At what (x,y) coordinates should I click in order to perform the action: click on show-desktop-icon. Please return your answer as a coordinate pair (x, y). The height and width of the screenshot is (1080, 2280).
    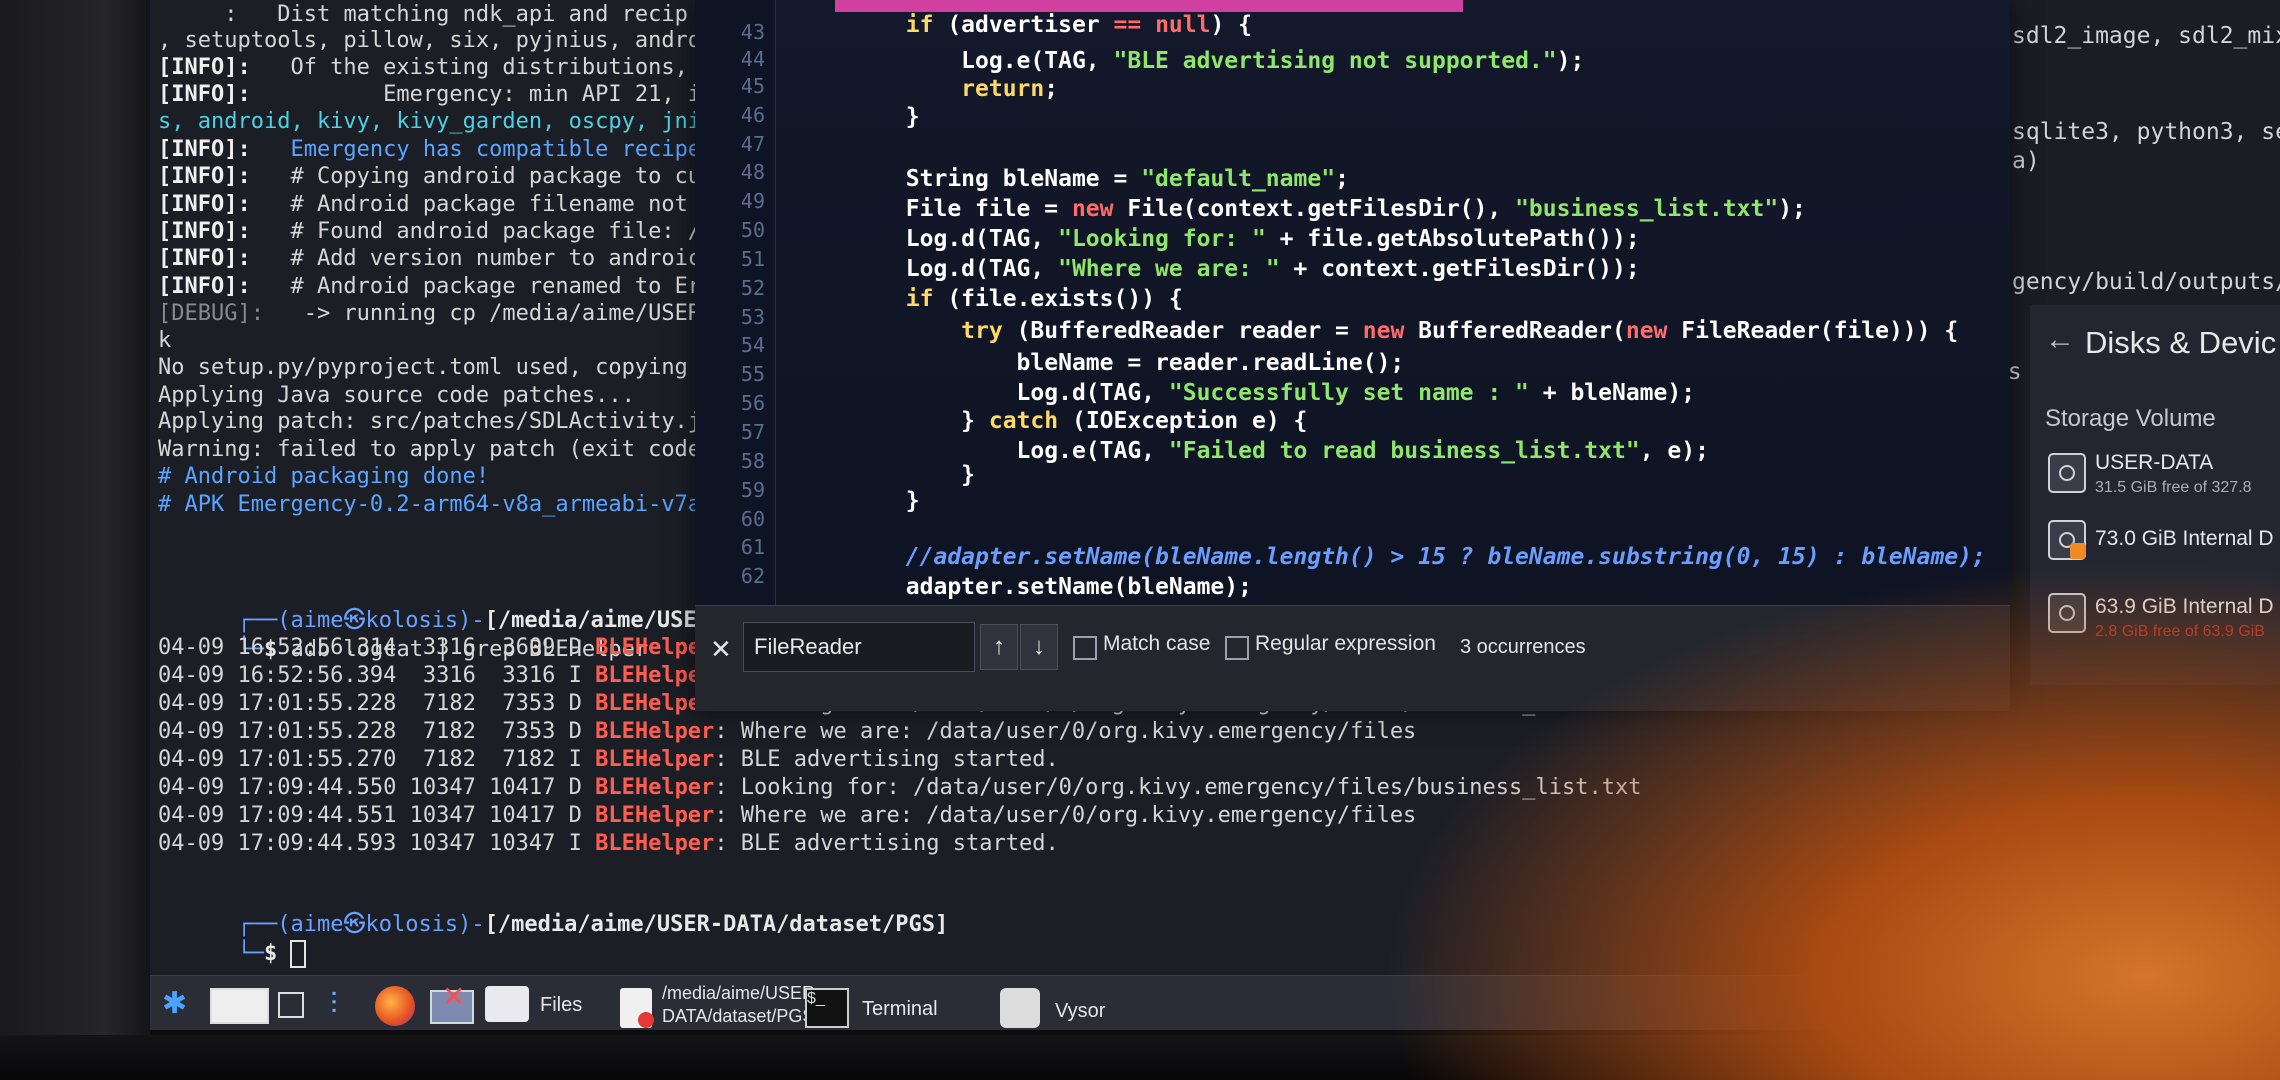
    Looking at the image, I should click on (291, 1005).